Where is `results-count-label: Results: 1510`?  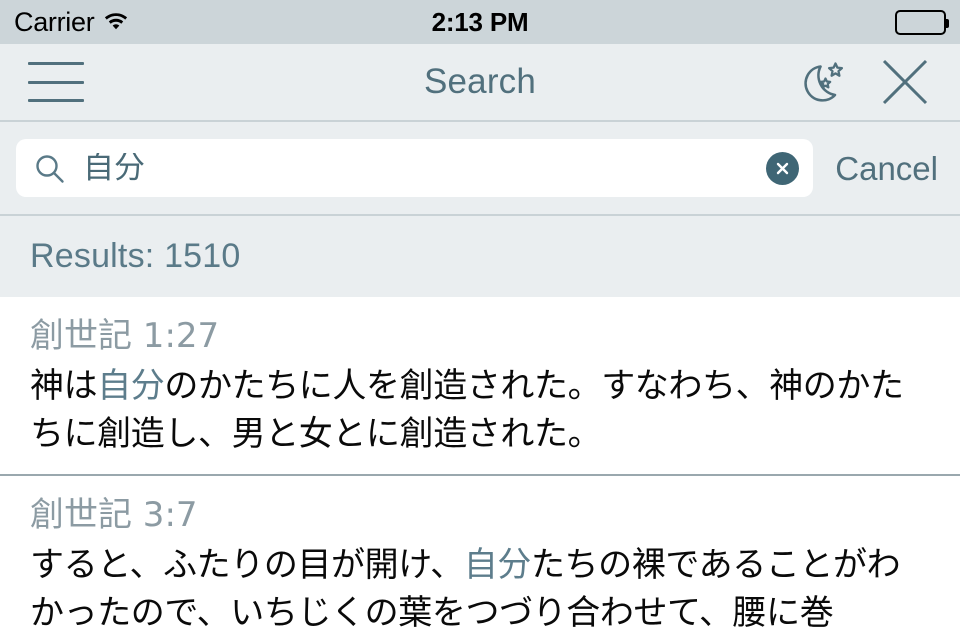
results-count-label: Results: 1510 is located at coordinates (135, 256).